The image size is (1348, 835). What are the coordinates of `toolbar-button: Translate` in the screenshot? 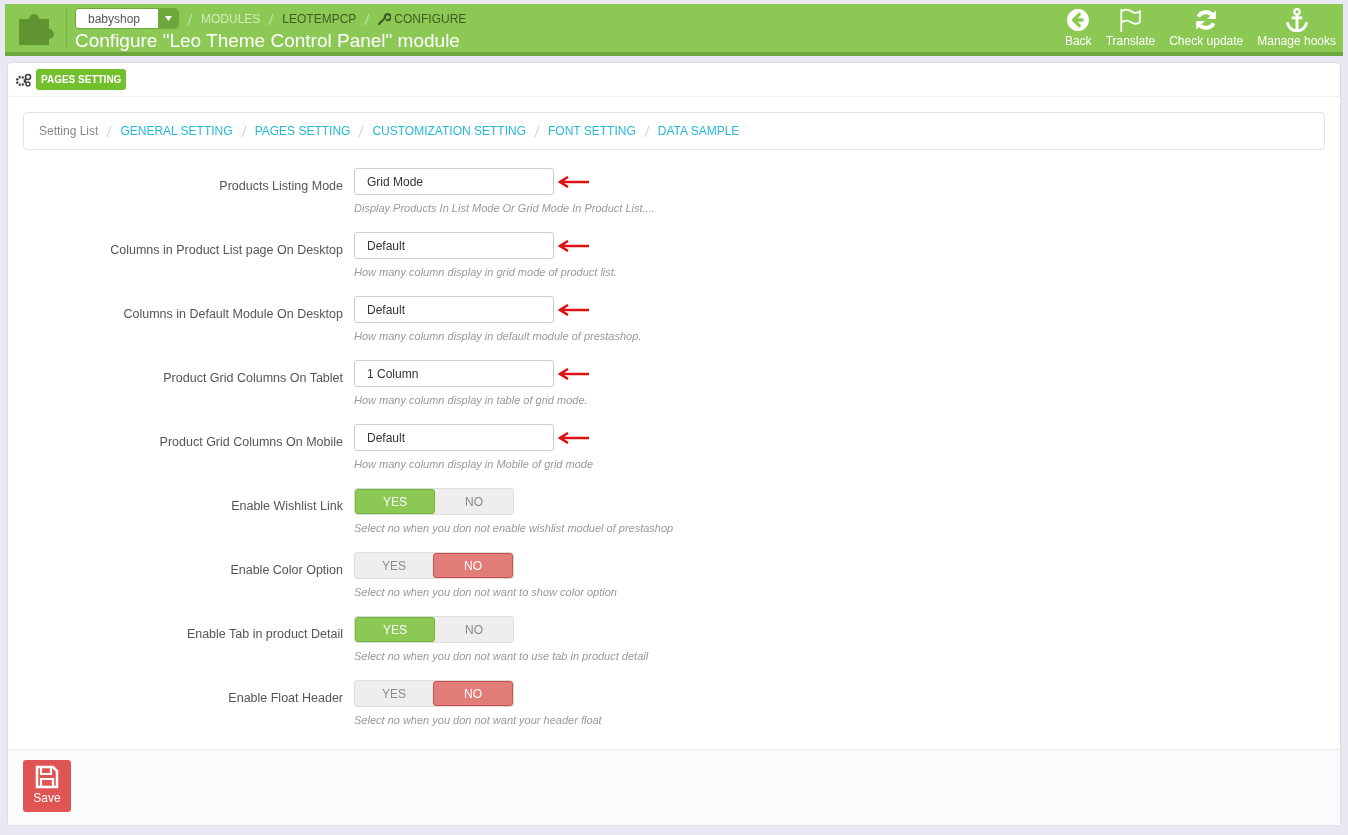 It's located at (1130, 28).